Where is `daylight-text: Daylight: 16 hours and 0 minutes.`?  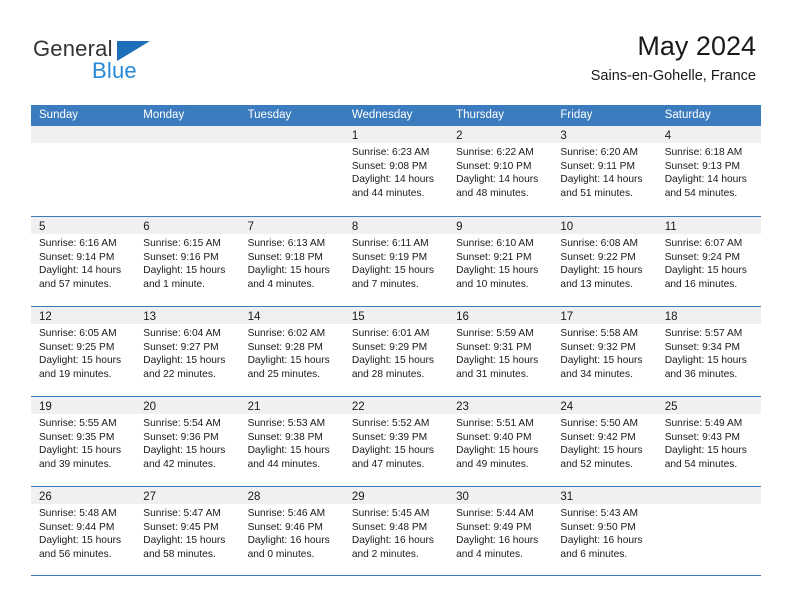
daylight-text: Daylight: 16 hours and 0 minutes. is located at coordinates (288, 547).